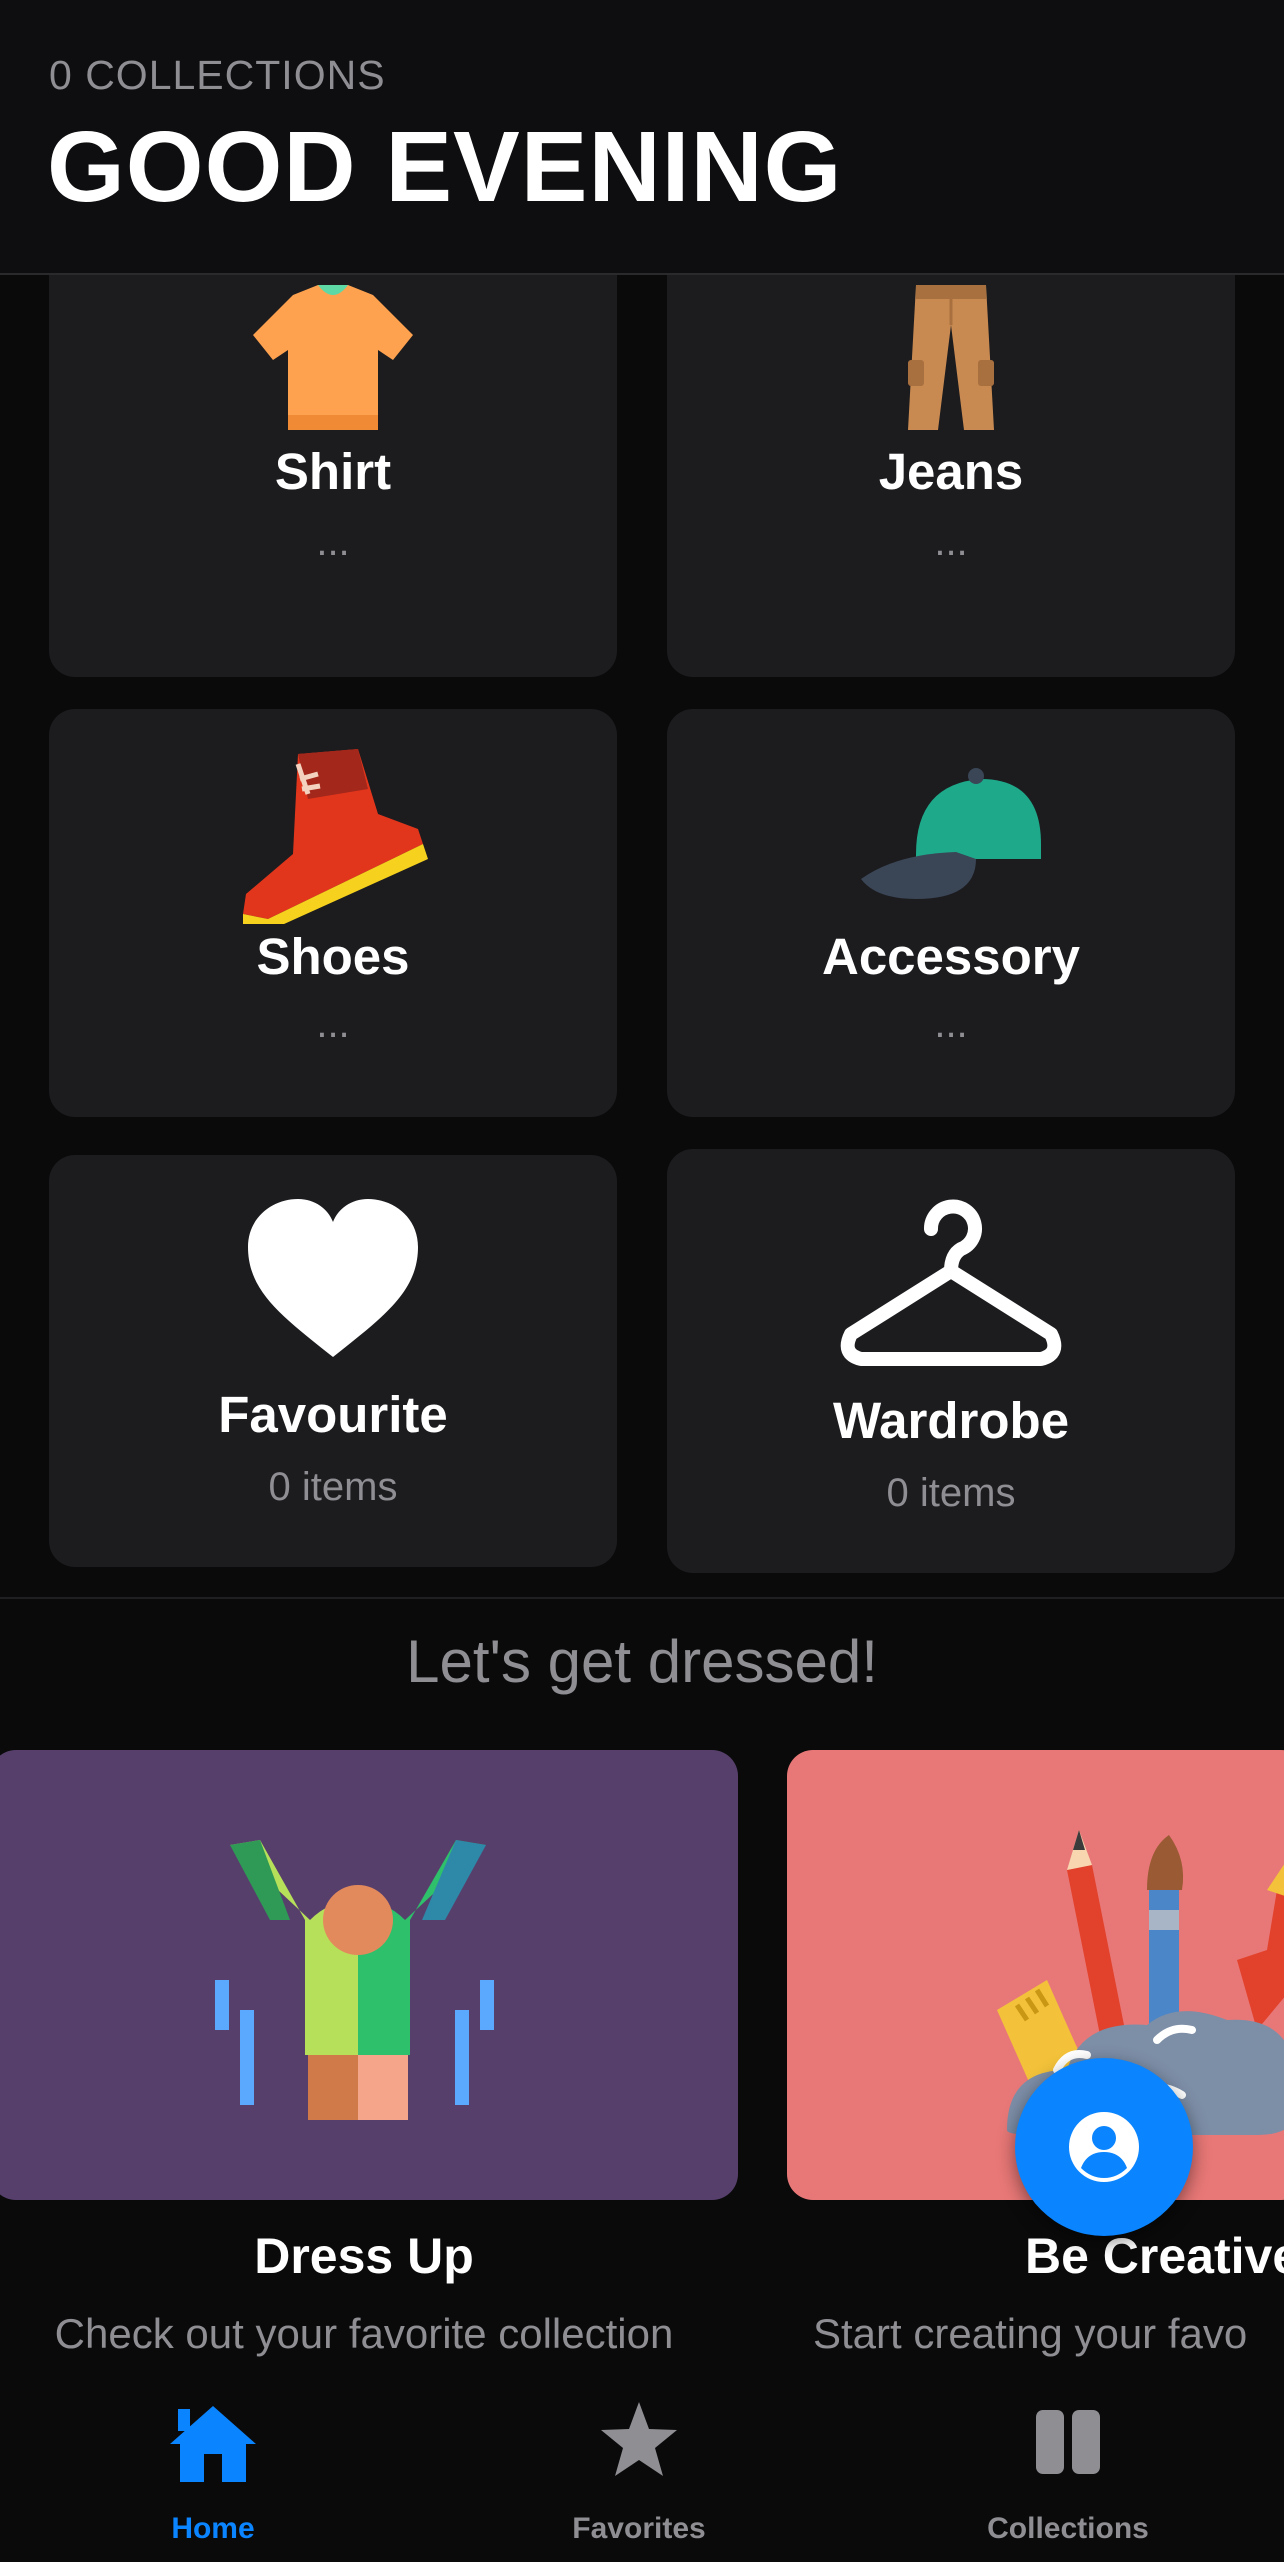  Describe the element at coordinates (333, 471) in the screenshot. I see `category-label: Shirt` at that location.